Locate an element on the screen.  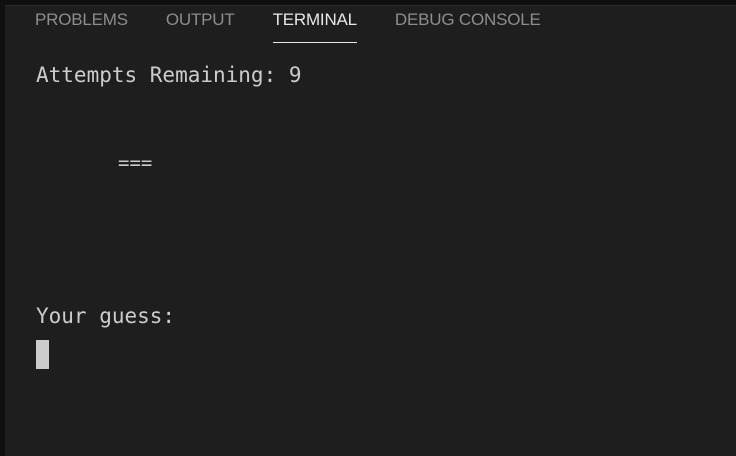
terminal-cursor is located at coordinates (42, 354).